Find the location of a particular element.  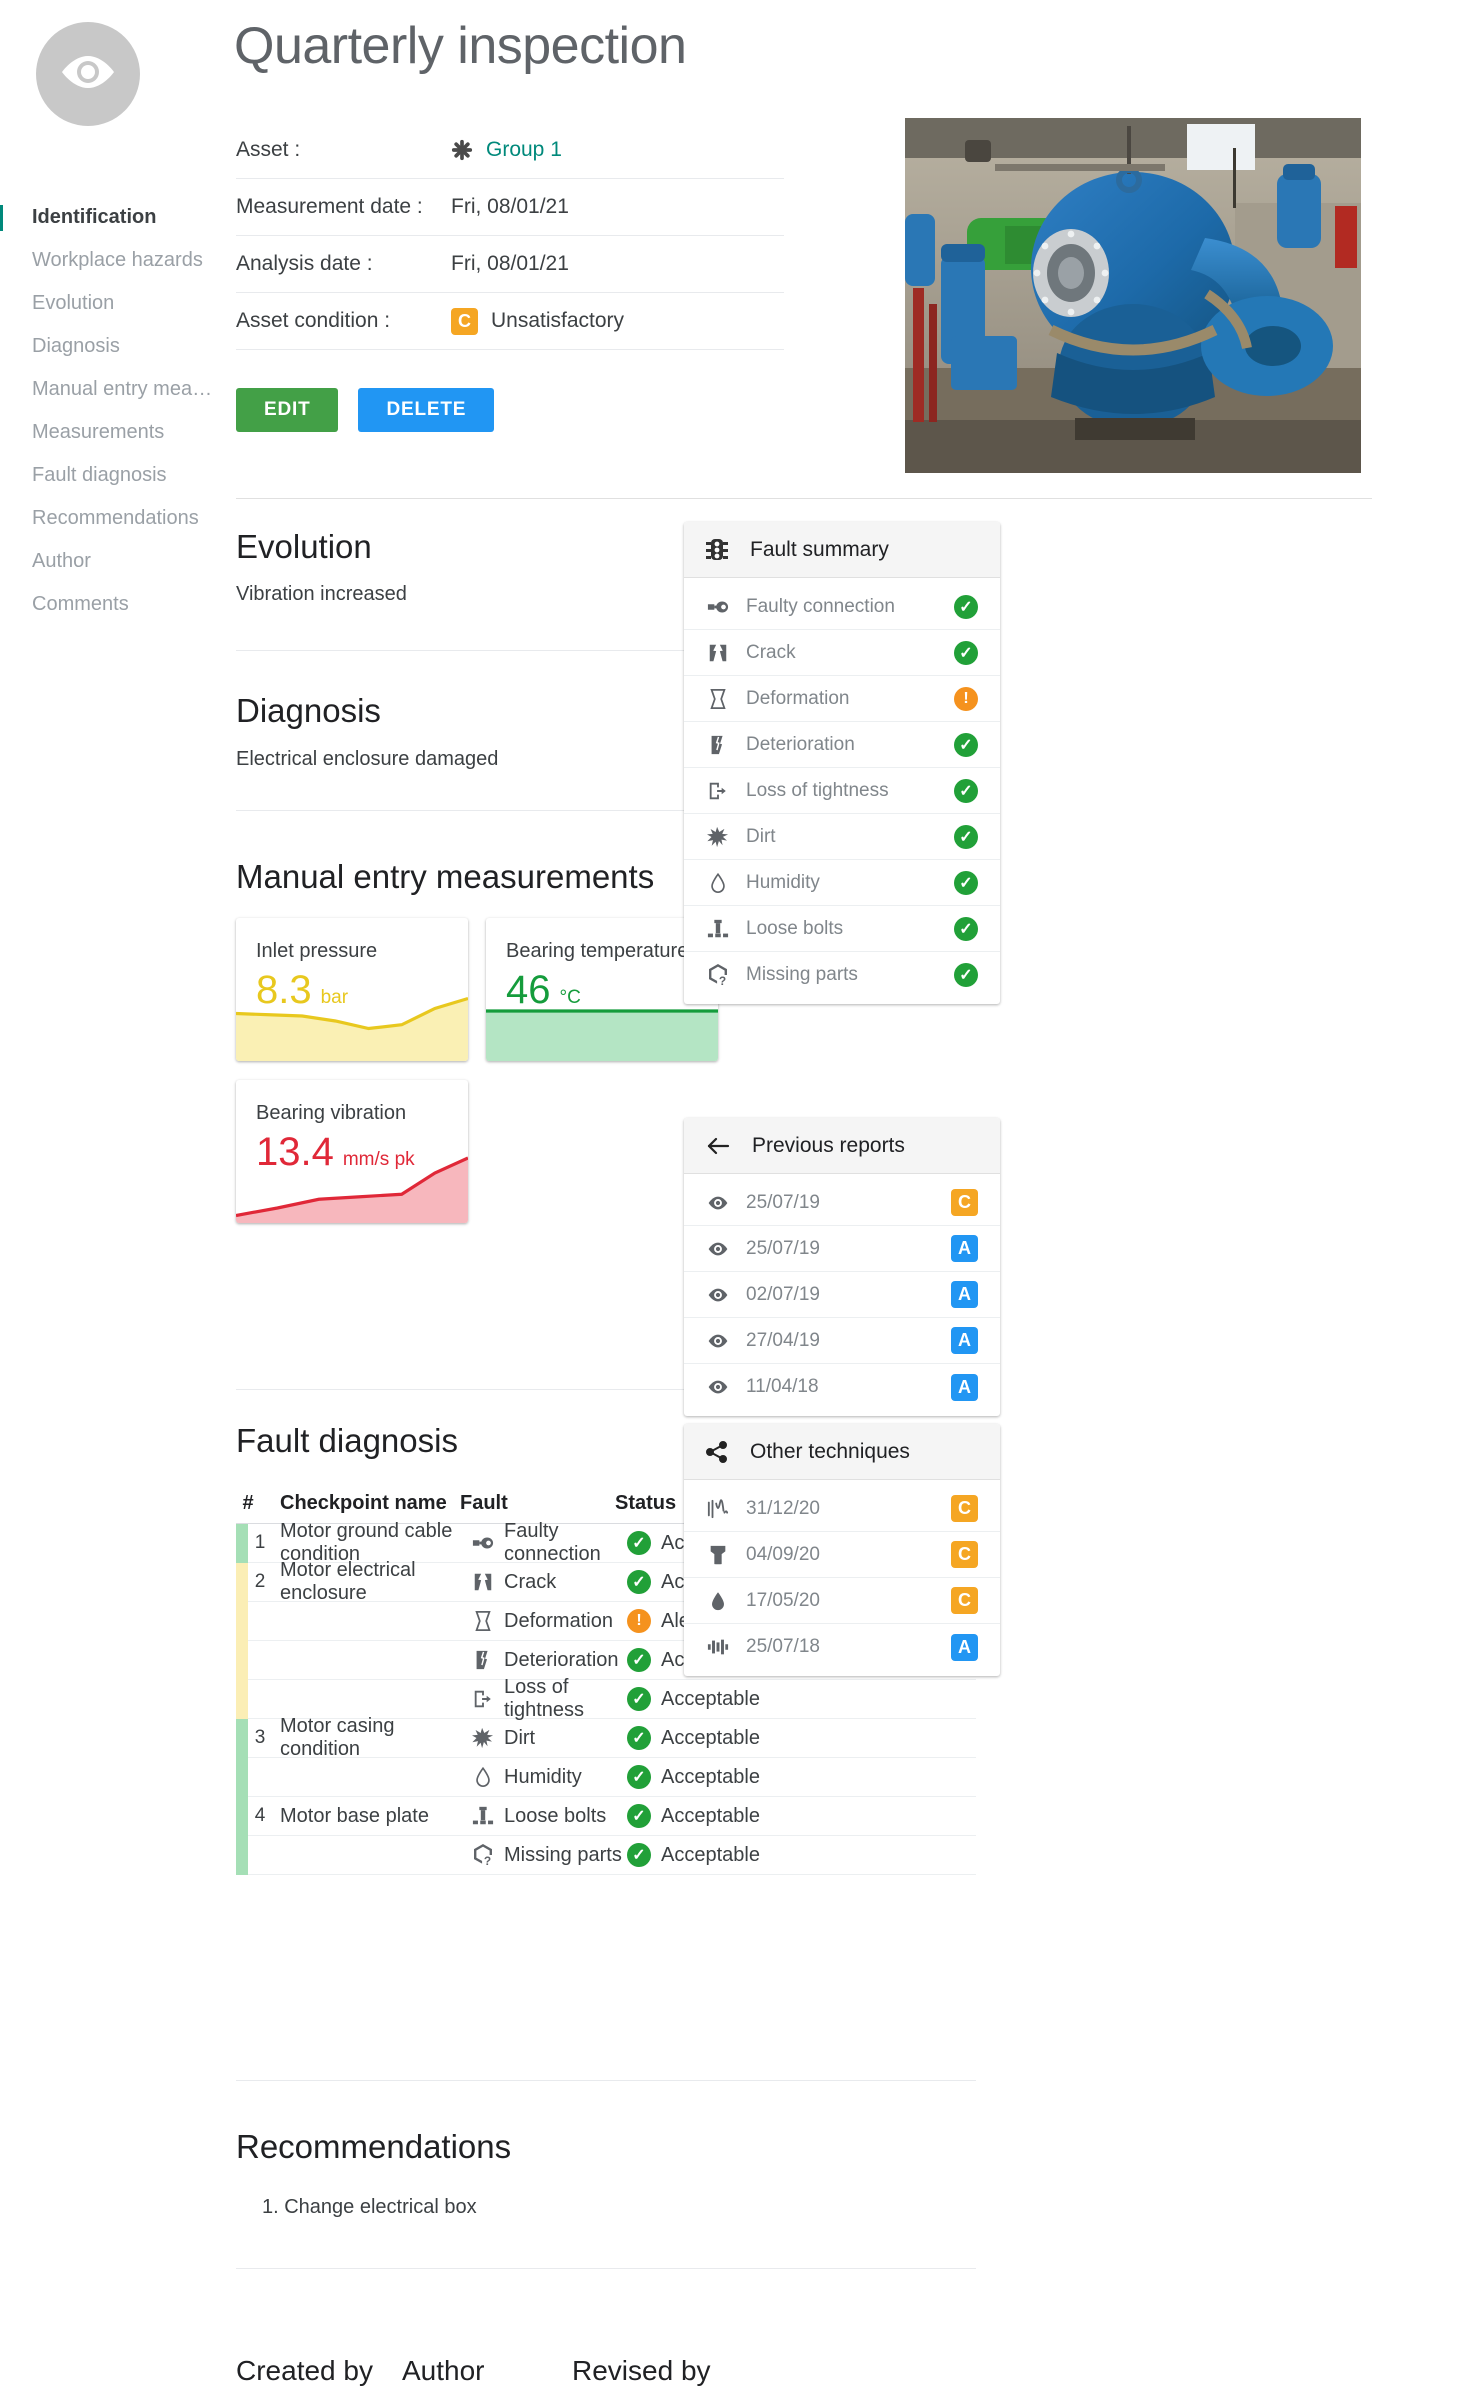

info-row: Analysis date : Fri, 08/01/21 is located at coordinates (510, 264).